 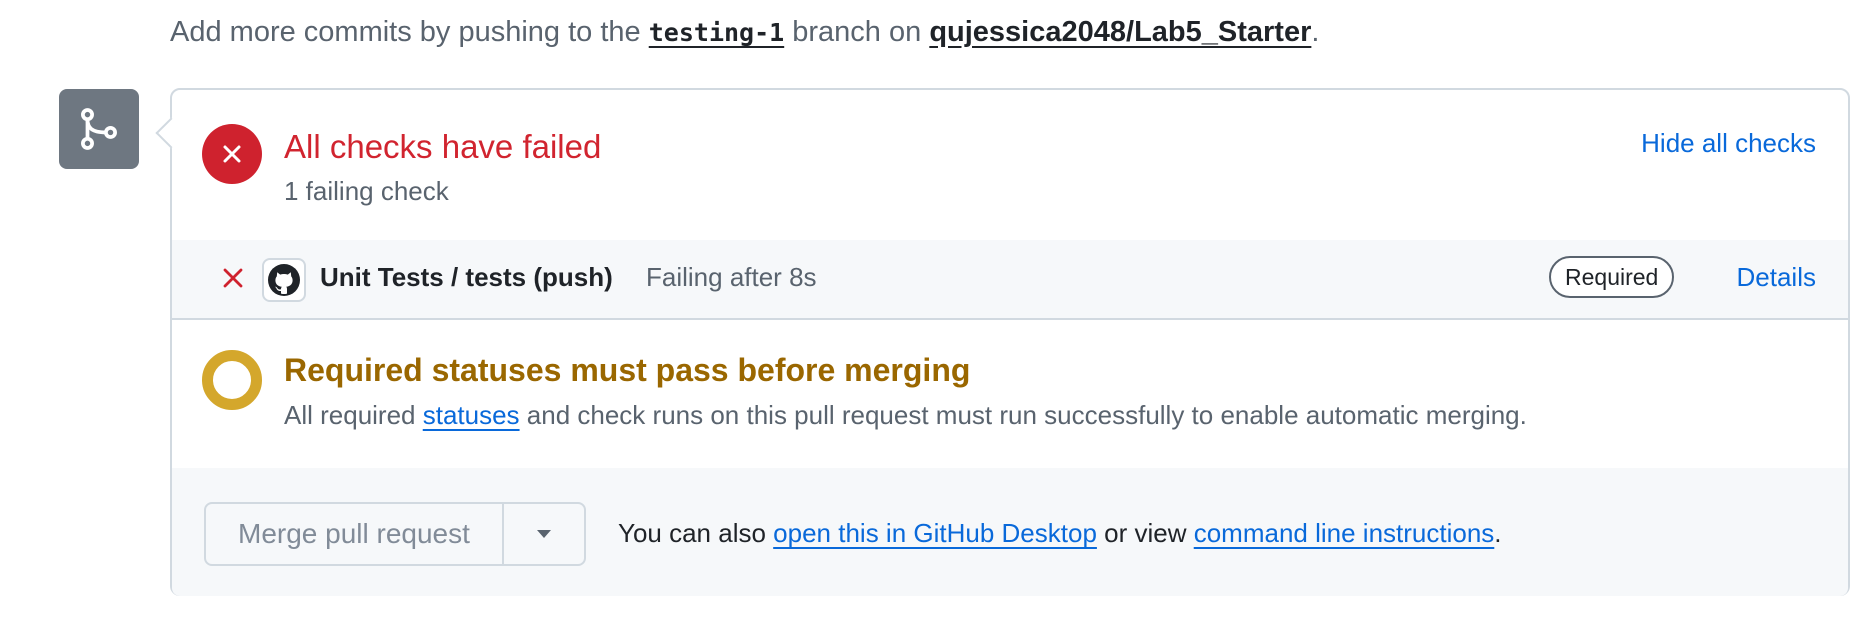 I want to click on open-in-github-desktop-link: open this in GitHub Desktop, so click(x=935, y=533).